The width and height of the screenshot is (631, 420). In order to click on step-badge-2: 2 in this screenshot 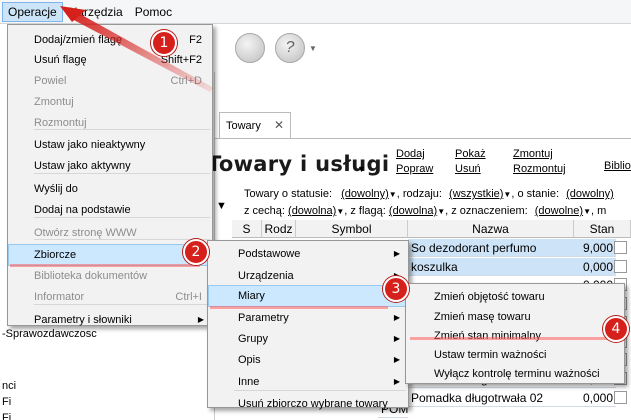, I will do `click(196, 252)`.